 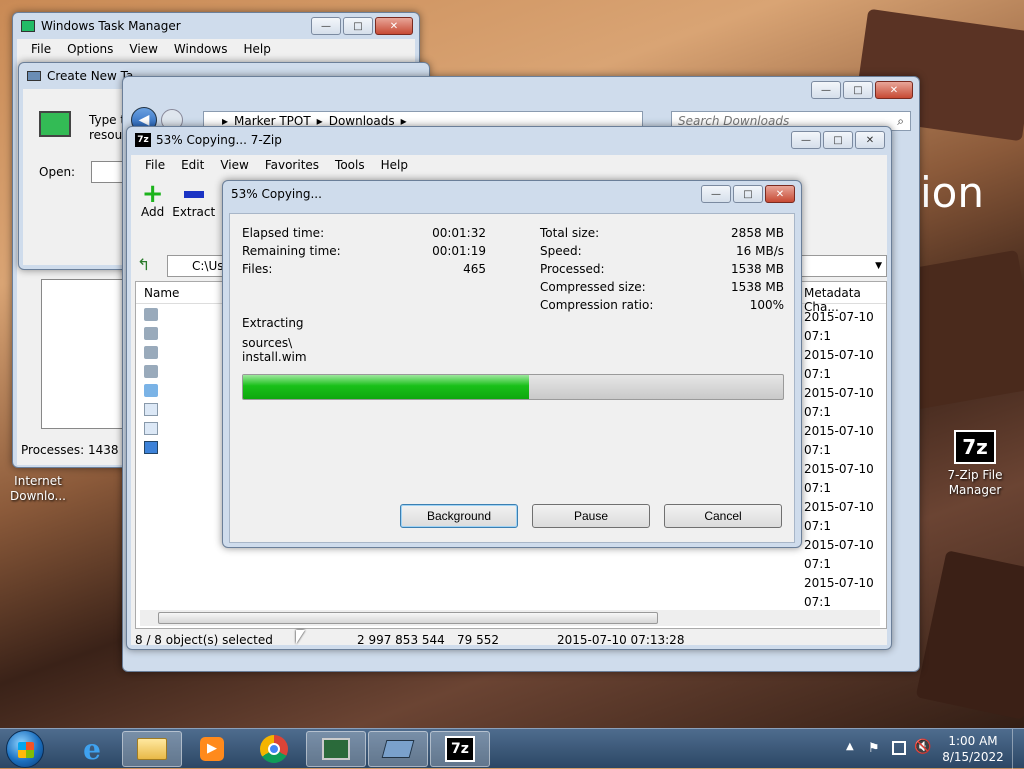 What do you see at coordinates (151, 447) in the screenshot?
I see `window-file-icon` at bounding box center [151, 447].